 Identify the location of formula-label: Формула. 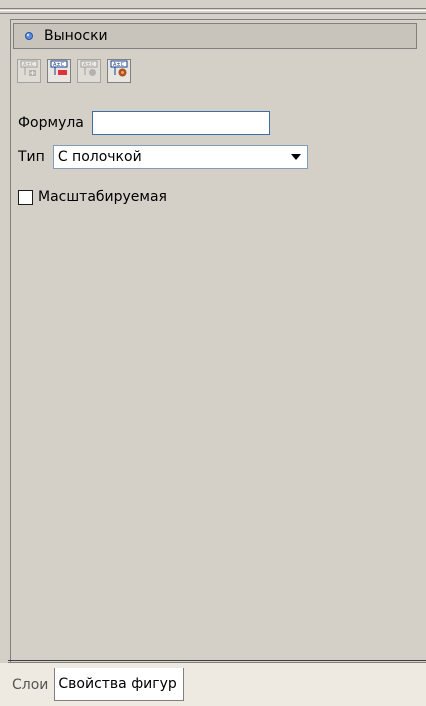
(51, 123).